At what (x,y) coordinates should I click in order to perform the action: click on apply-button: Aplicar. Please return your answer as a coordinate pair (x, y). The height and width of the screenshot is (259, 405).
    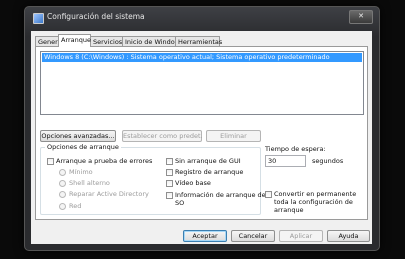
    Looking at the image, I should click on (301, 236).